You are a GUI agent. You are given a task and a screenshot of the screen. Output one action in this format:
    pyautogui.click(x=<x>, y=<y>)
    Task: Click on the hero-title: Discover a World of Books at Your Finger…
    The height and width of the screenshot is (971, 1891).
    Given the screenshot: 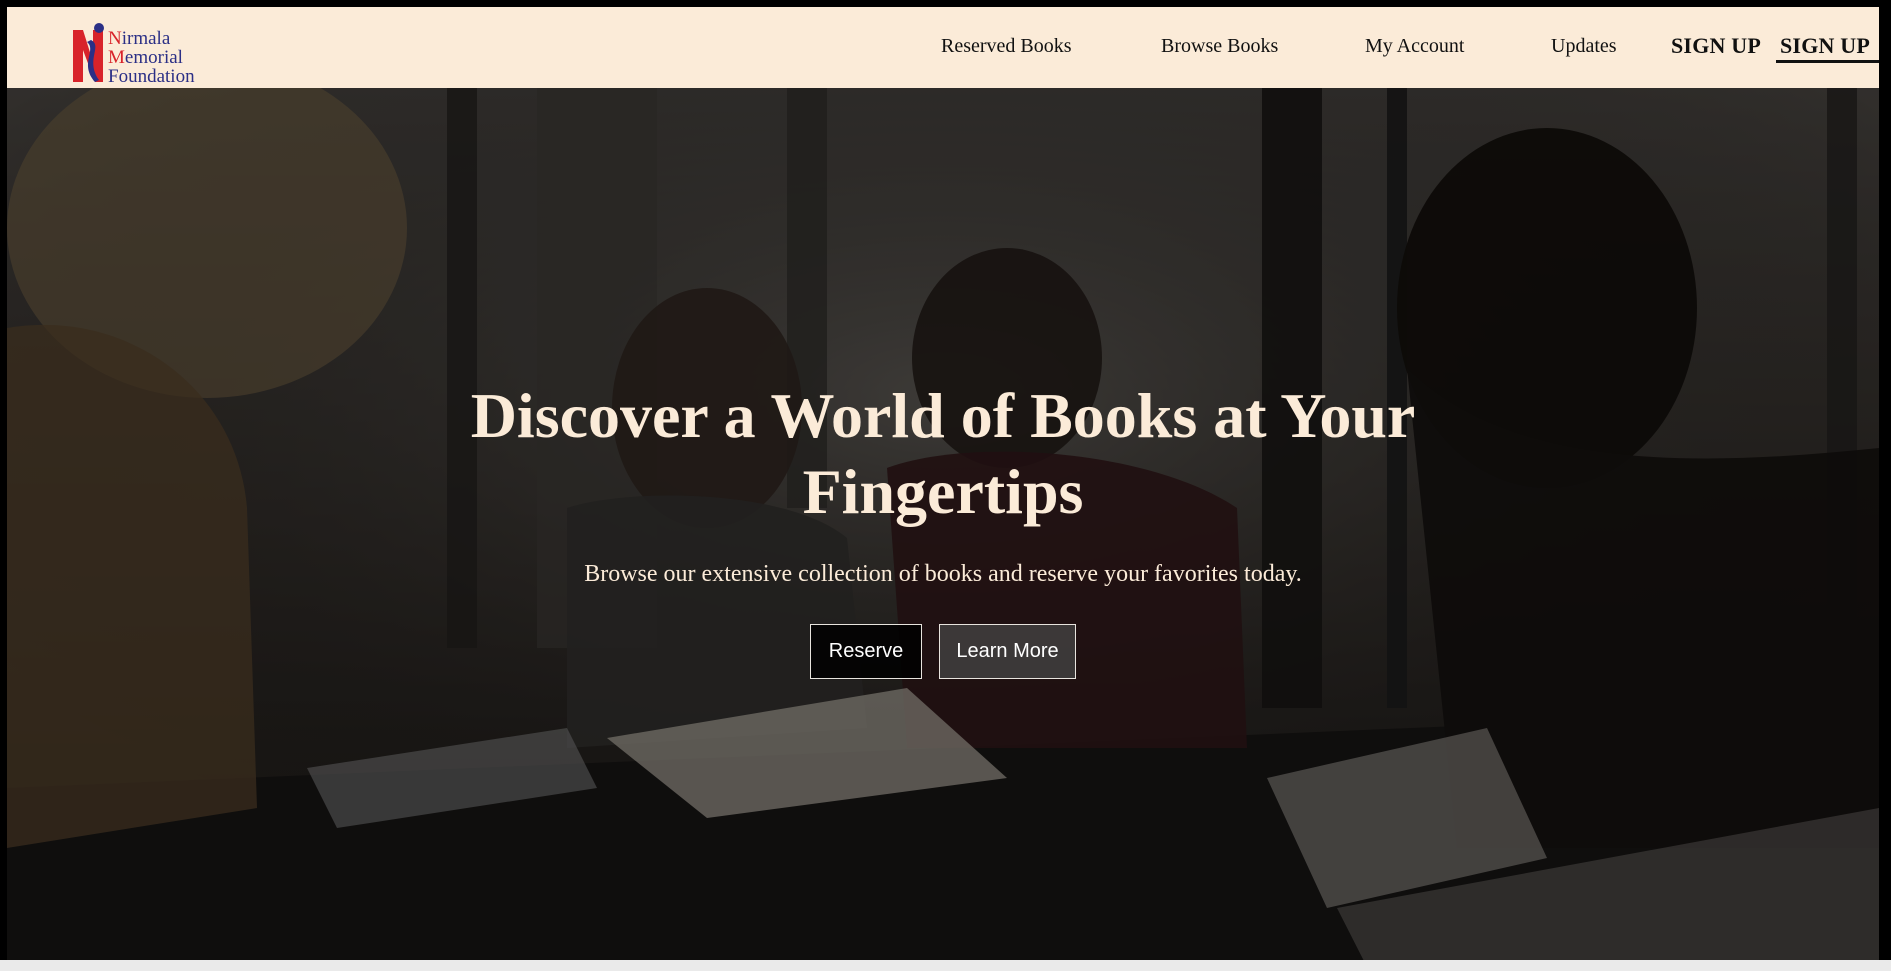 What is the action you would take?
    pyautogui.click(x=943, y=453)
    